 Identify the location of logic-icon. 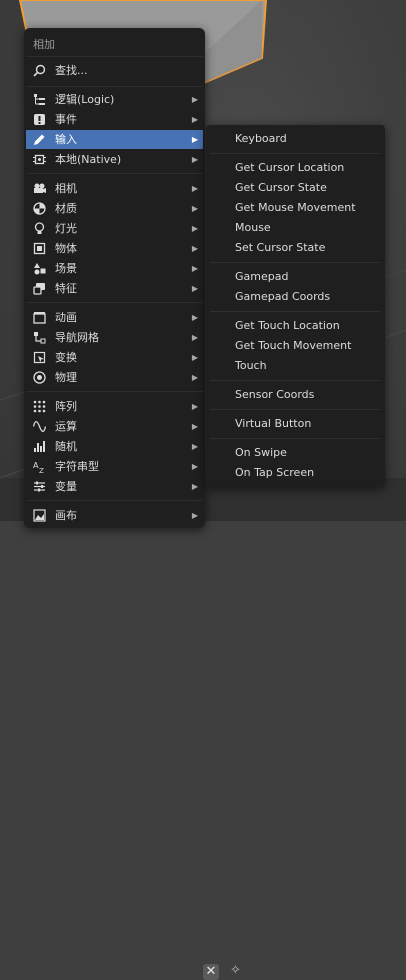
(39, 99).